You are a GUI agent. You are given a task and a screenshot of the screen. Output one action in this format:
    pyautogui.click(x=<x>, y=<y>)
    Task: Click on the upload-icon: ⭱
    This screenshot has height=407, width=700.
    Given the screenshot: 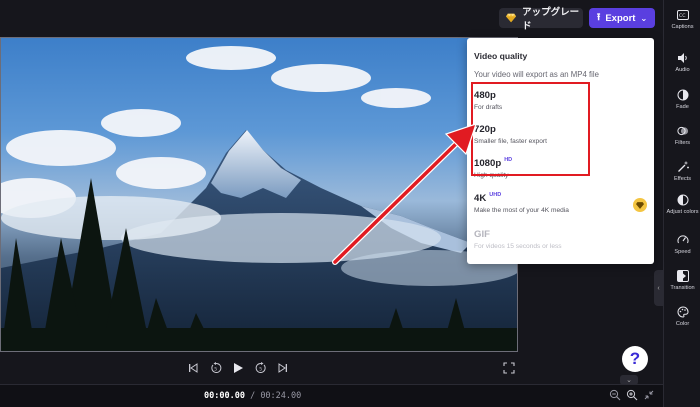 What is the action you would take?
    pyautogui.click(x=598, y=17)
    